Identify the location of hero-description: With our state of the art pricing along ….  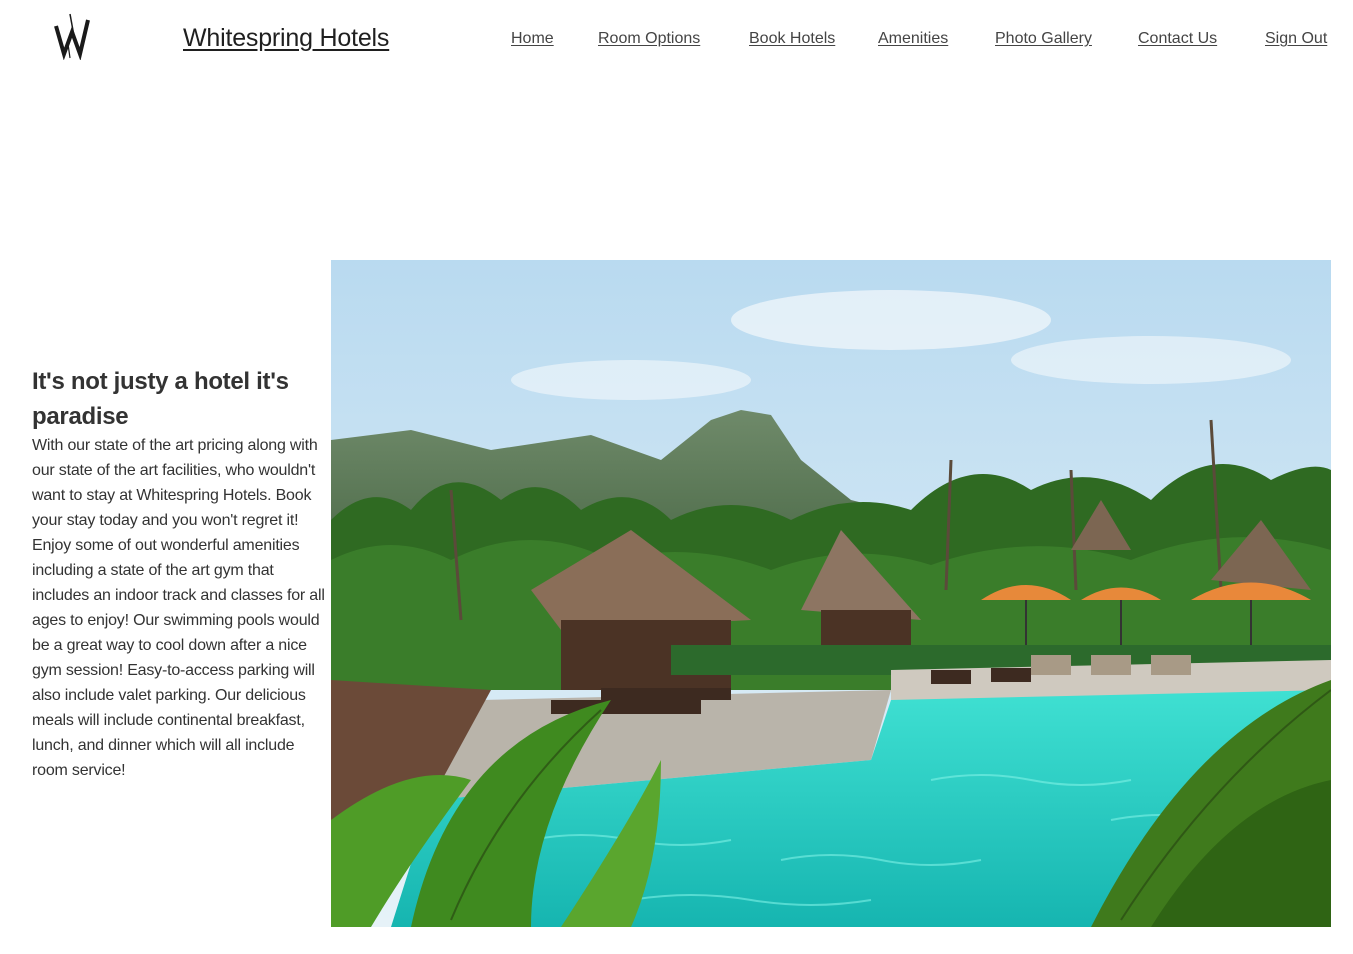
(178, 608).